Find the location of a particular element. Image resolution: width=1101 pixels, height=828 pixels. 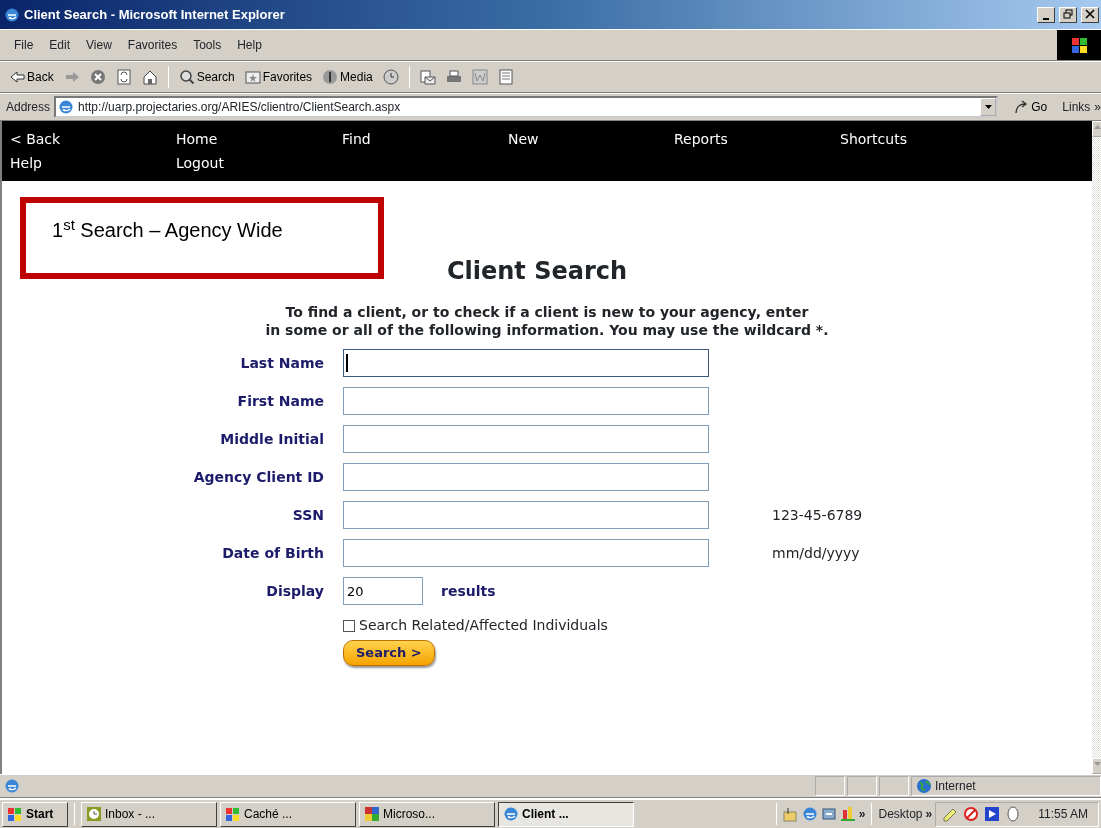

forward-arrow-icon is located at coordinates (71, 77).